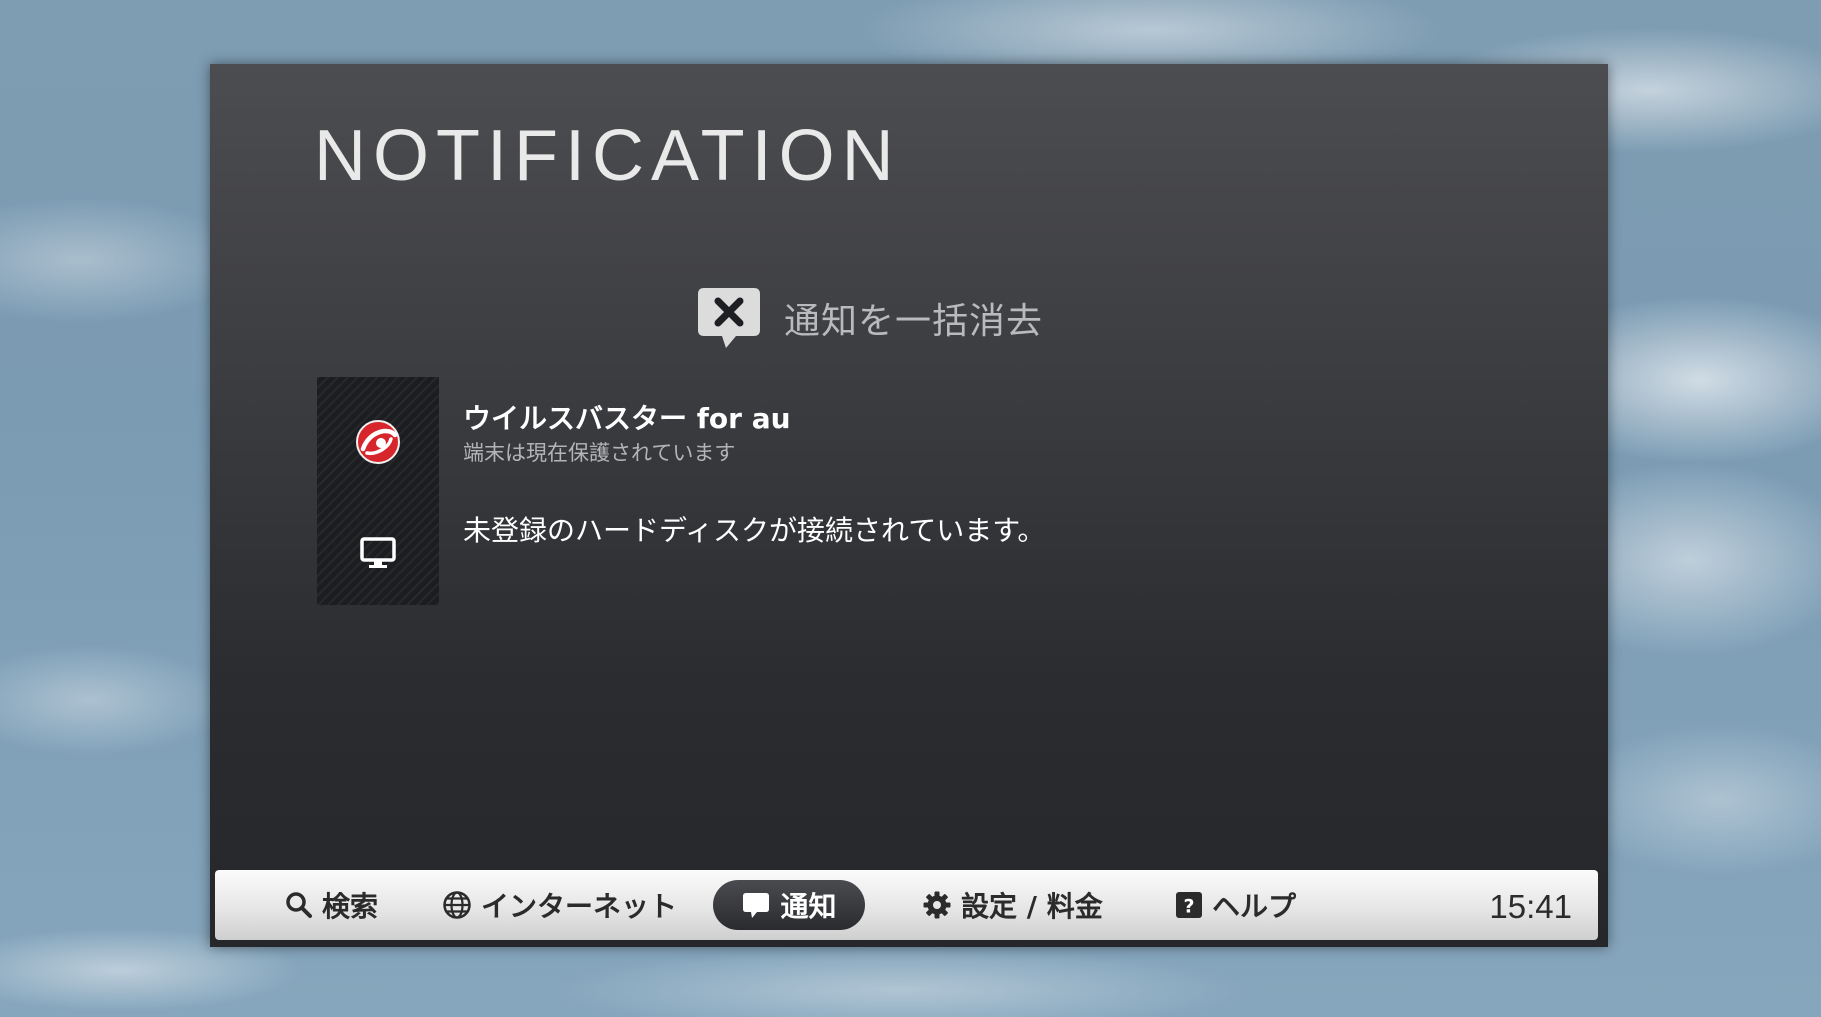  Describe the element at coordinates (457, 905) in the screenshot. I see `globe-icon` at that location.